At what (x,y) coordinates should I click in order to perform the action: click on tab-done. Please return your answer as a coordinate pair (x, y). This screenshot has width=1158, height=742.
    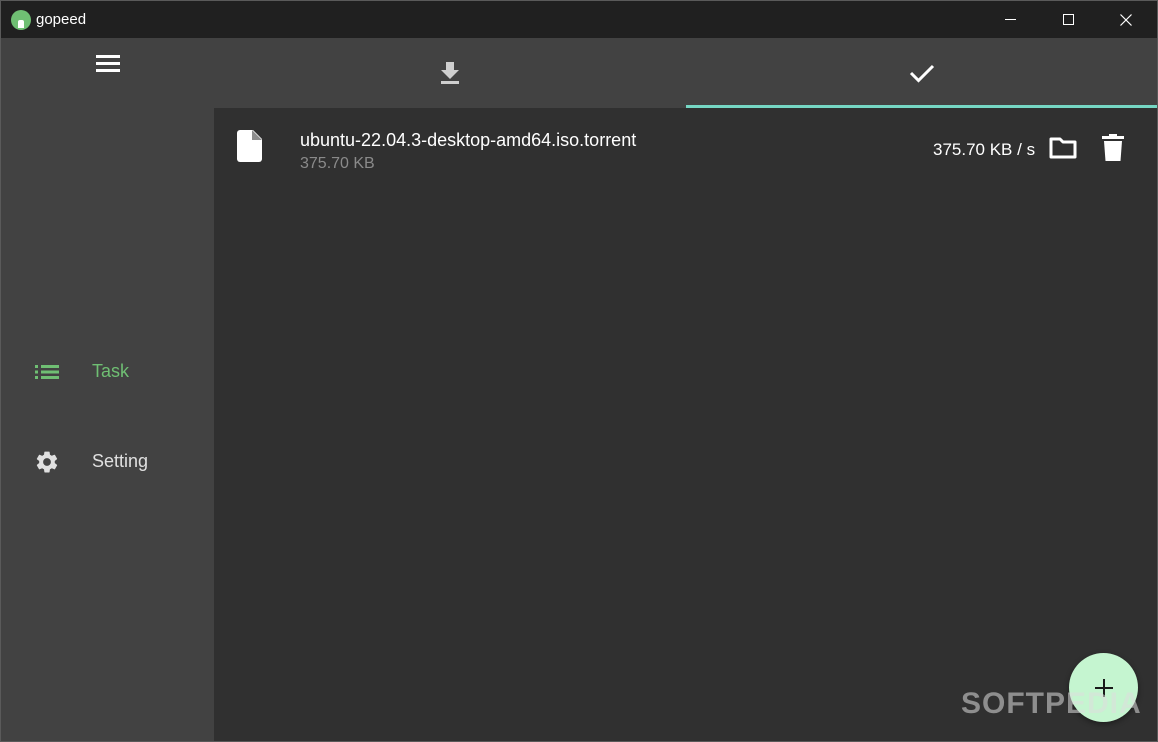
    Looking at the image, I should click on (921, 73).